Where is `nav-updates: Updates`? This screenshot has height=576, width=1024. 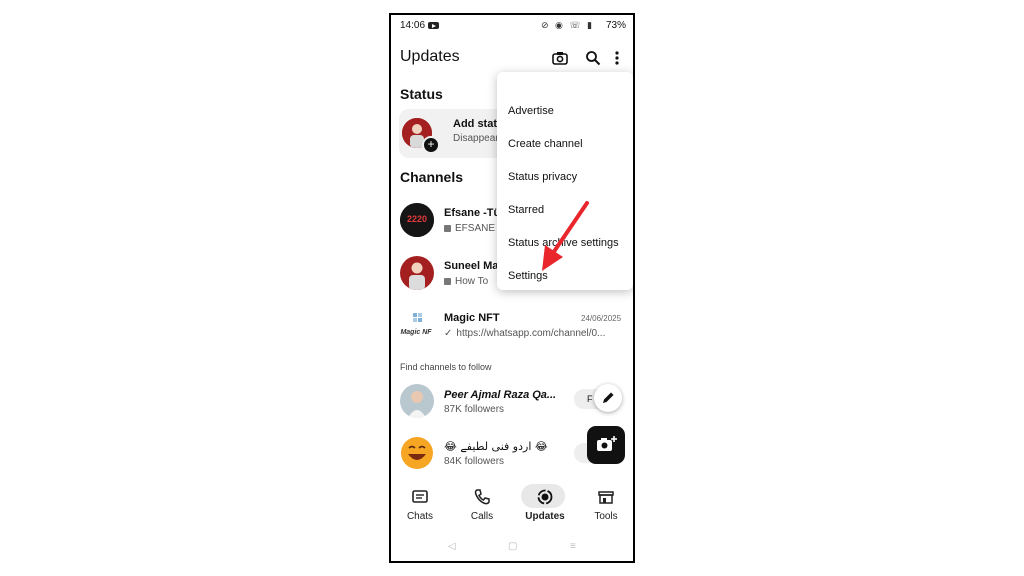 nav-updates: Updates is located at coordinates (545, 505).